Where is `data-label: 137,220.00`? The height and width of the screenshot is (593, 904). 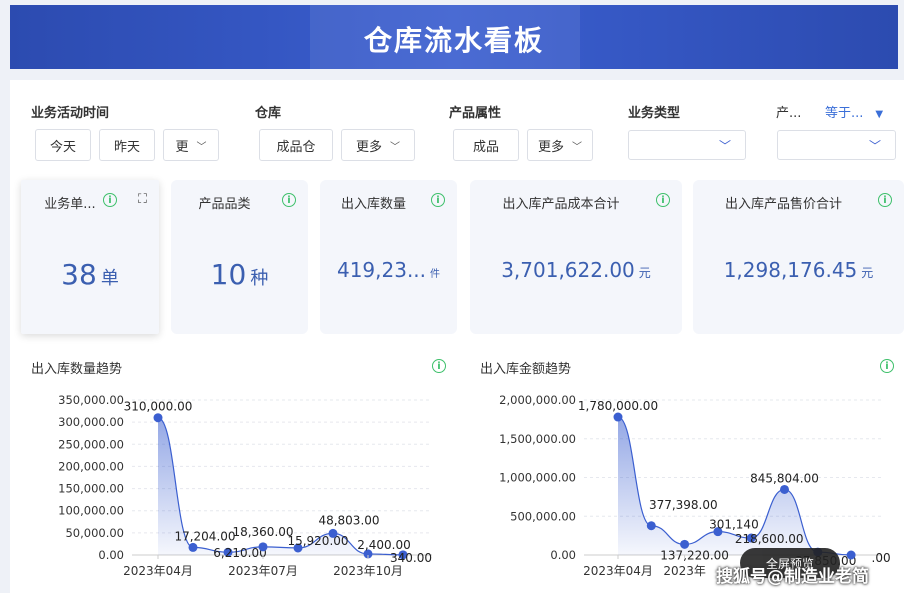 data-label: 137,220.00 is located at coordinates (694, 555).